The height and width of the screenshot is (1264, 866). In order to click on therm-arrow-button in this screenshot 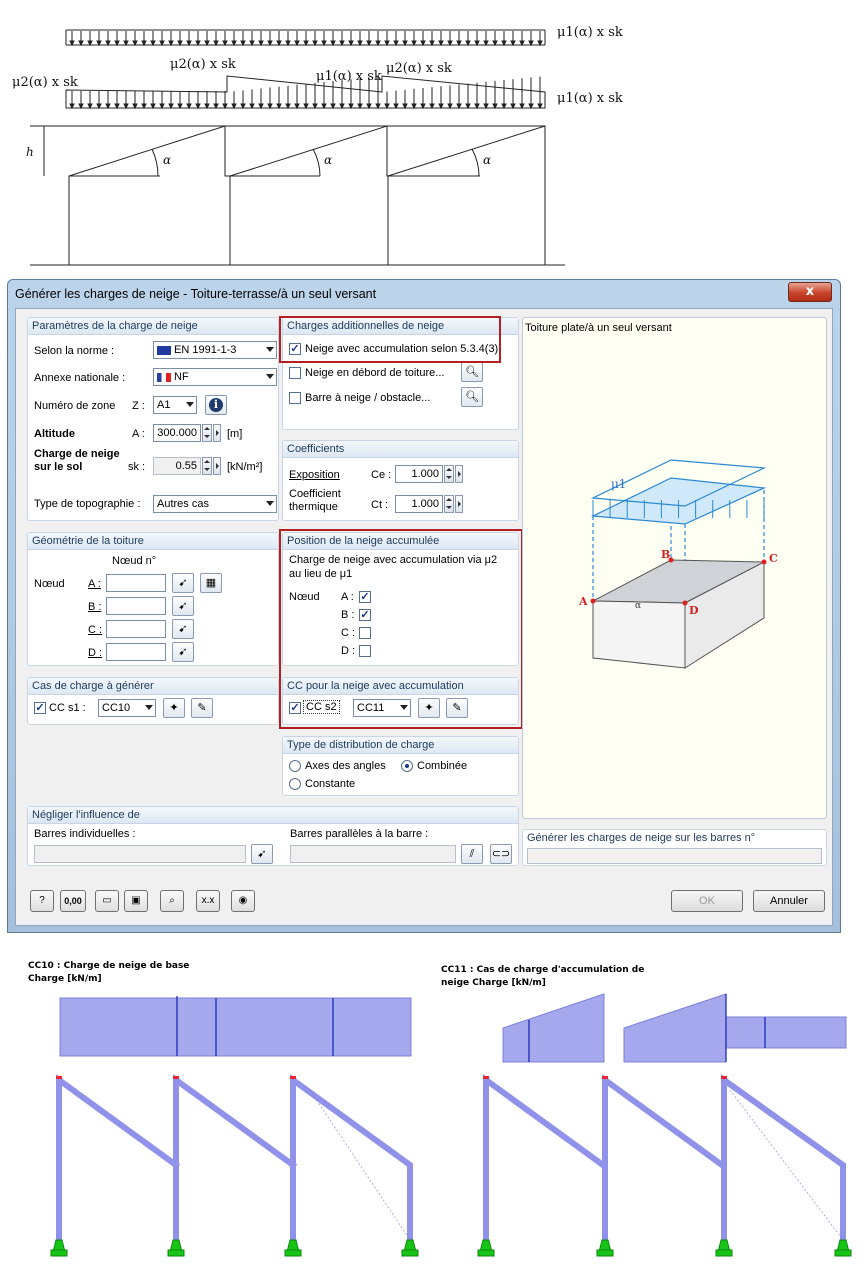, I will do `click(459, 504)`.